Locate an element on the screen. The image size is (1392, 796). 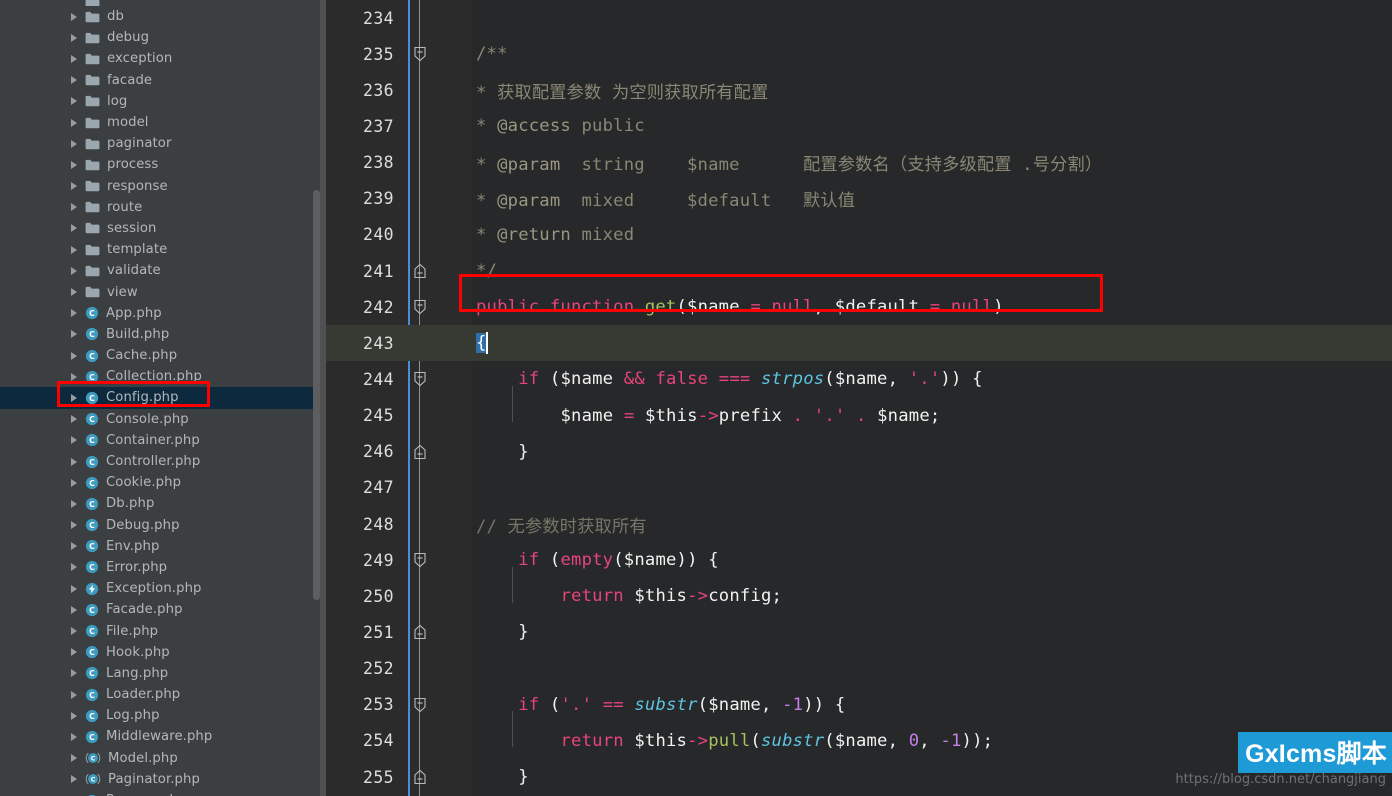
tree-item-debug: debug is located at coordinates (163, 37).